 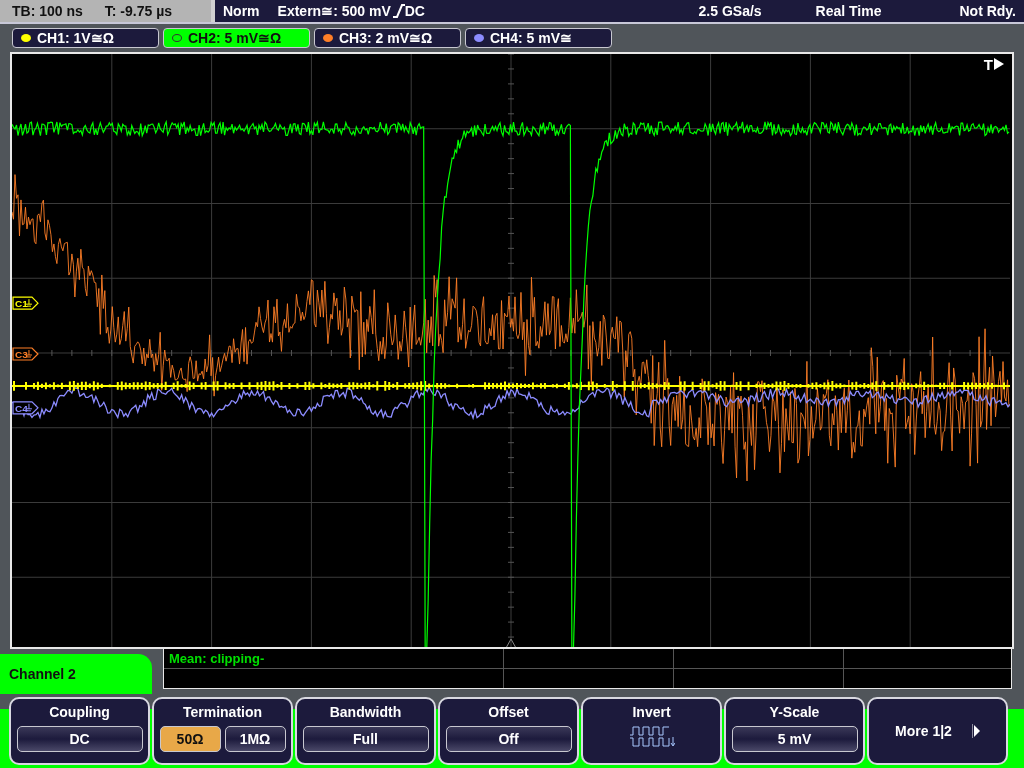 What do you see at coordinates (138, 10) in the screenshot?
I see `trigger-time-readout: T: -9.75 µs` at bounding box center [138, 10].